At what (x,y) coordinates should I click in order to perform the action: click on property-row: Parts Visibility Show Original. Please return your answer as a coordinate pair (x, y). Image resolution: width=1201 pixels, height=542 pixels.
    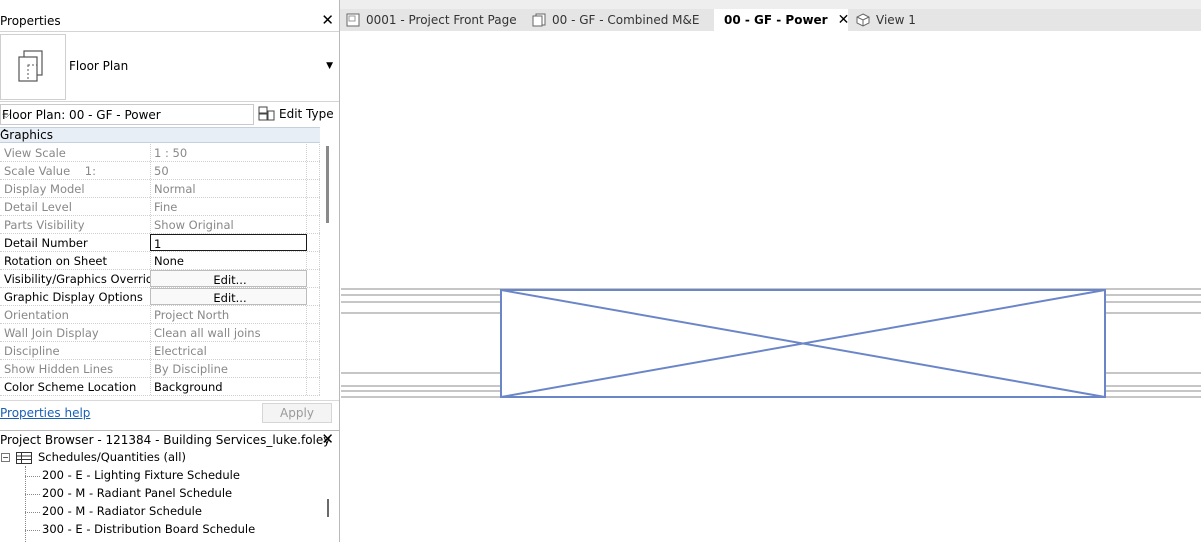
    Looking at the image, I should click on (160, 225).